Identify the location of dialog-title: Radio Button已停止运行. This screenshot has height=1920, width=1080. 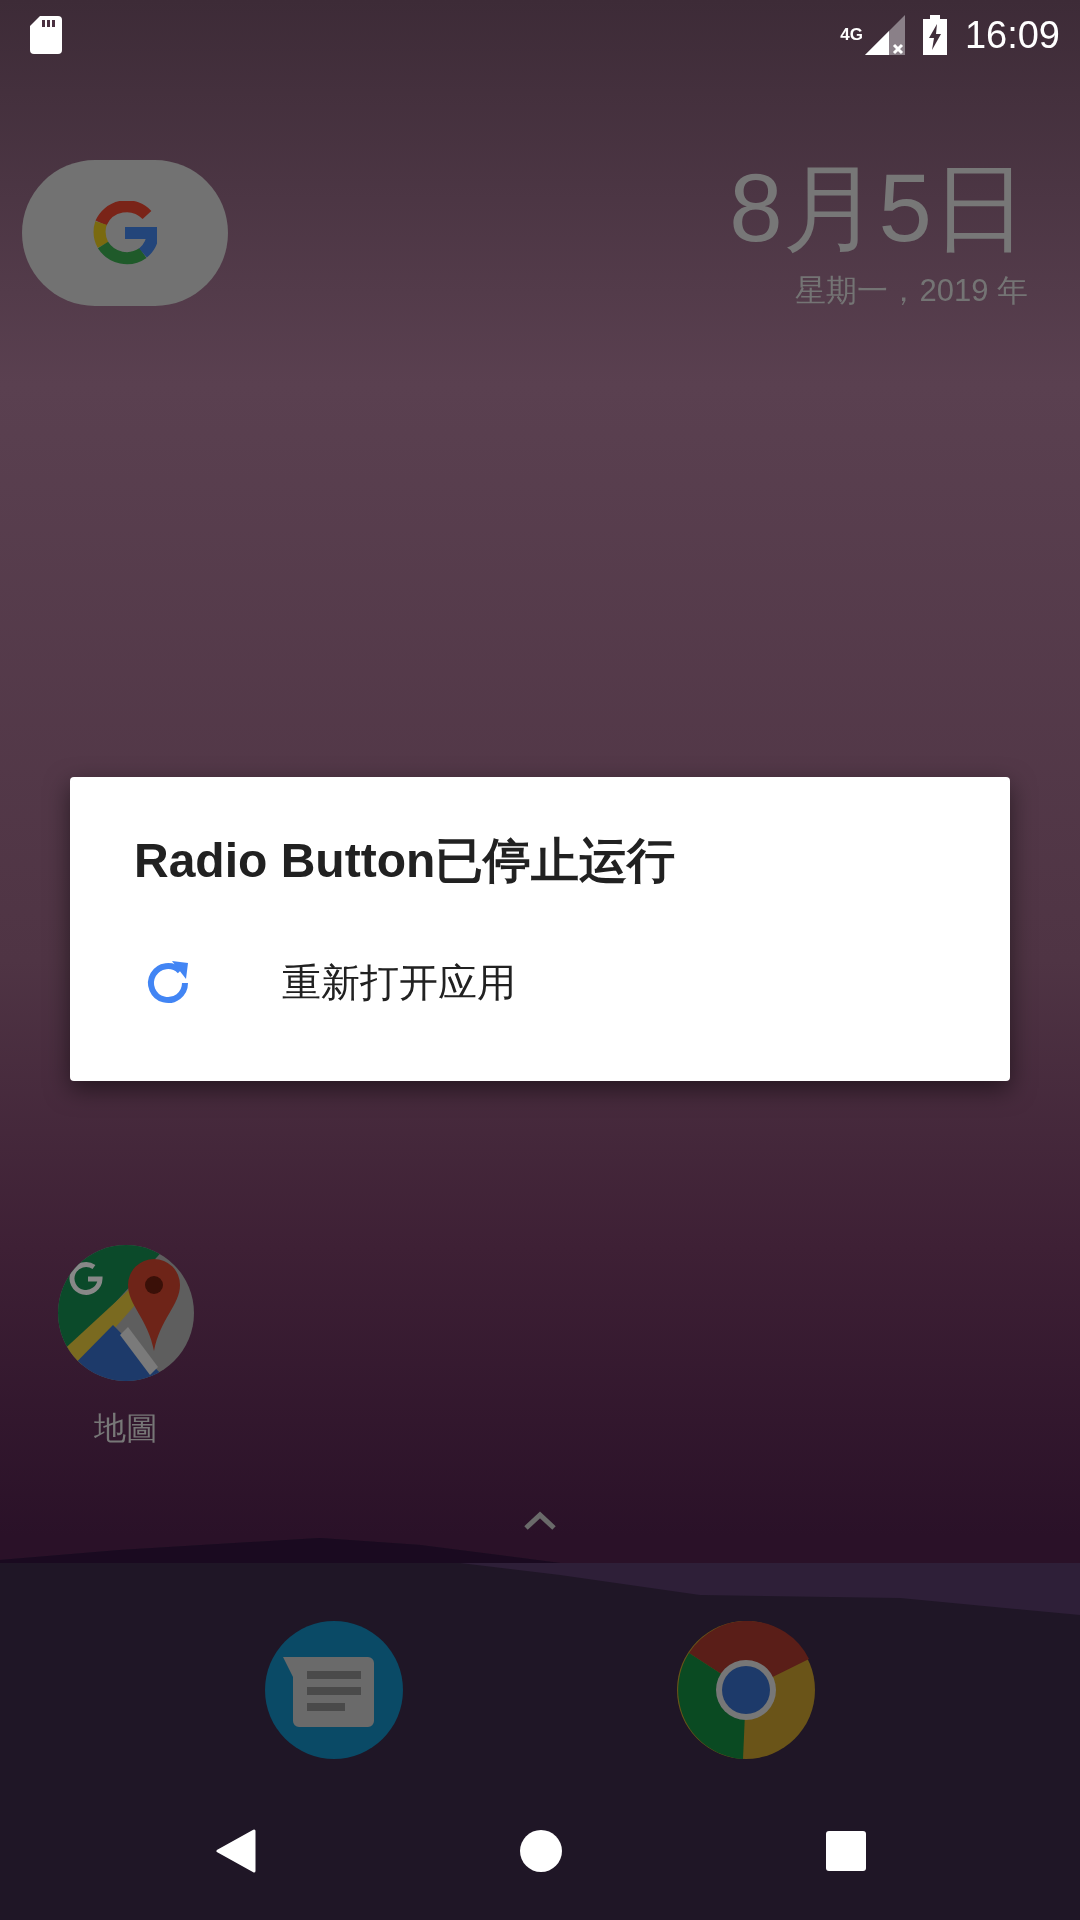
(405, 861).